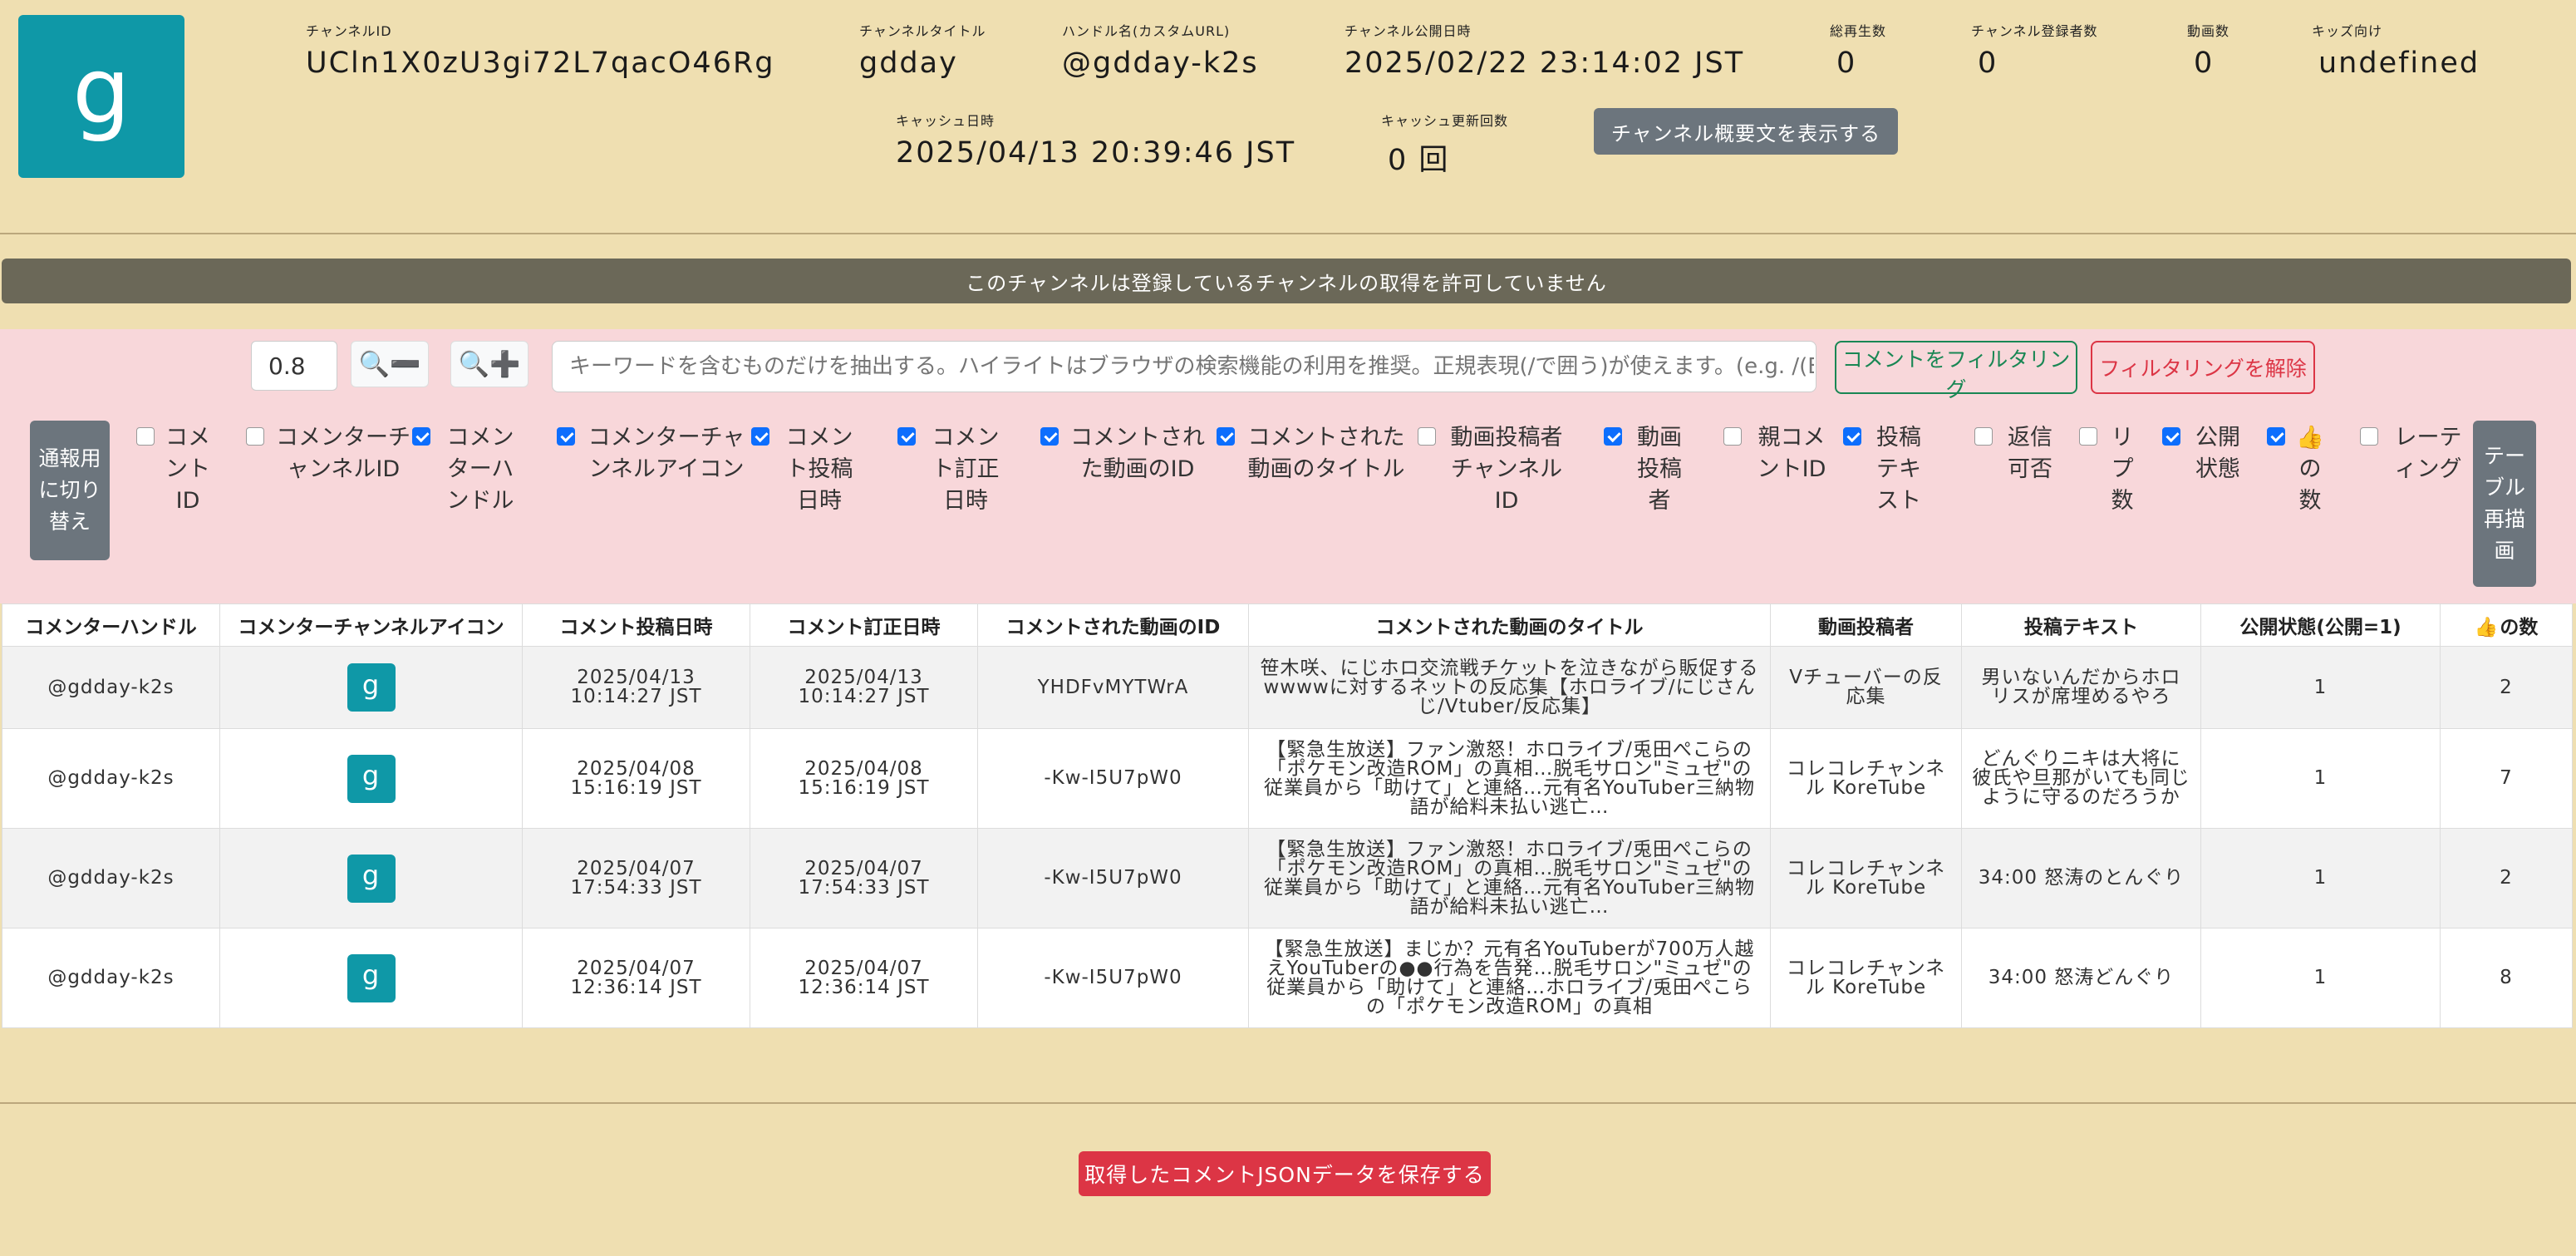 Image resolution: width=2576 pixels, height=1256 pixels. Describe the element at coordinates (1146, 31) in the screenshot. I see `handle-label: ハンドル名(カスタムURL)` at that location.